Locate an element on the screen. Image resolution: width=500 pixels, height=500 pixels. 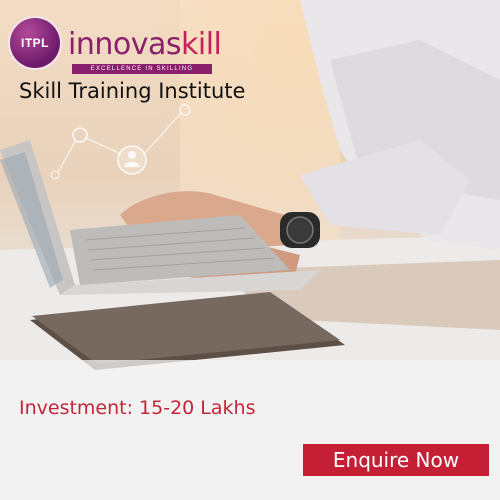
innovaskill-logo: ITPL innovaskill EXCELLENCE IN SKILLING is located at coordinates (116, 46).